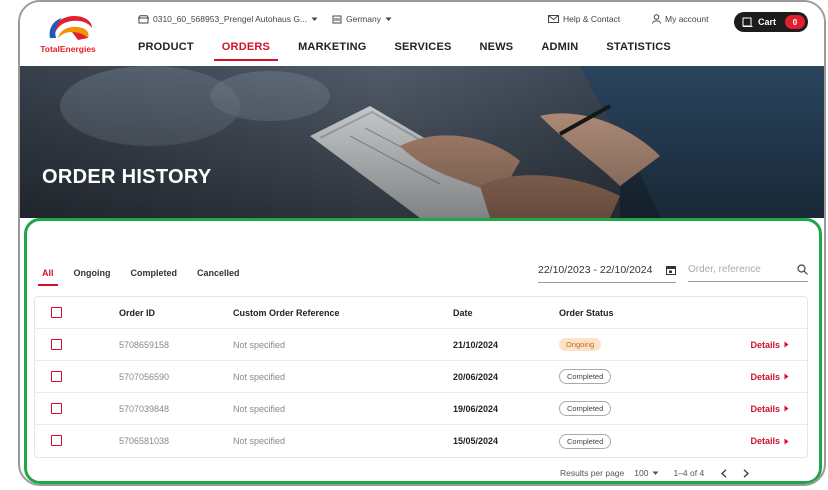 This screenshot has height=490, width=828. I want to click on nav-orders: ORDERS, so click(246, 49).